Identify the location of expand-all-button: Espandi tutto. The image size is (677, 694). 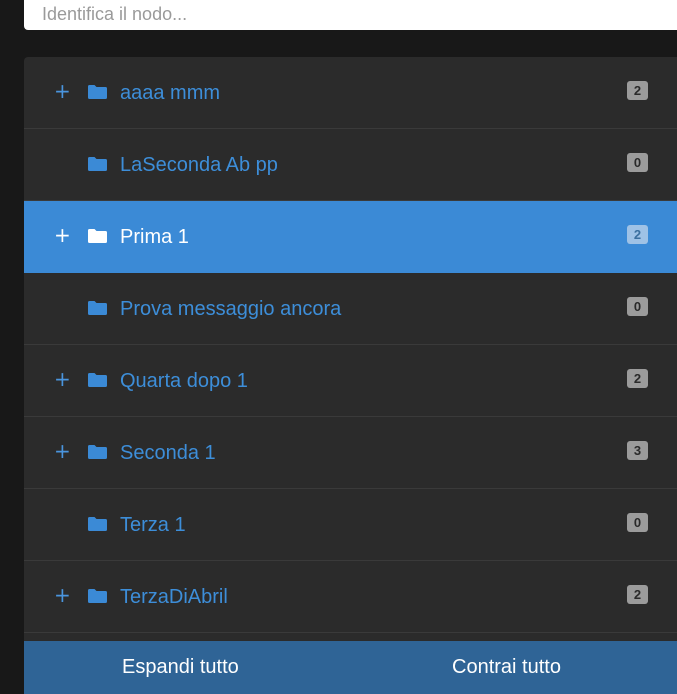
(180, 667).